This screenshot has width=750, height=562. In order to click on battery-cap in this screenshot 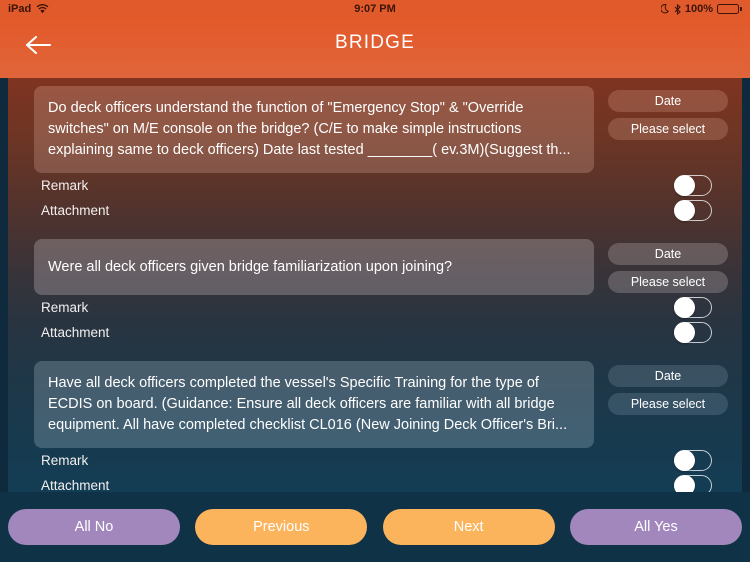, I will do `click(741, 9)`.